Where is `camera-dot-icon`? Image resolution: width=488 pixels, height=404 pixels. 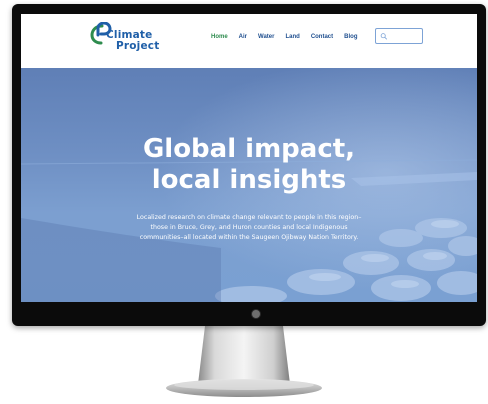 camera-dot-icon is located at coordinates (256, 314).